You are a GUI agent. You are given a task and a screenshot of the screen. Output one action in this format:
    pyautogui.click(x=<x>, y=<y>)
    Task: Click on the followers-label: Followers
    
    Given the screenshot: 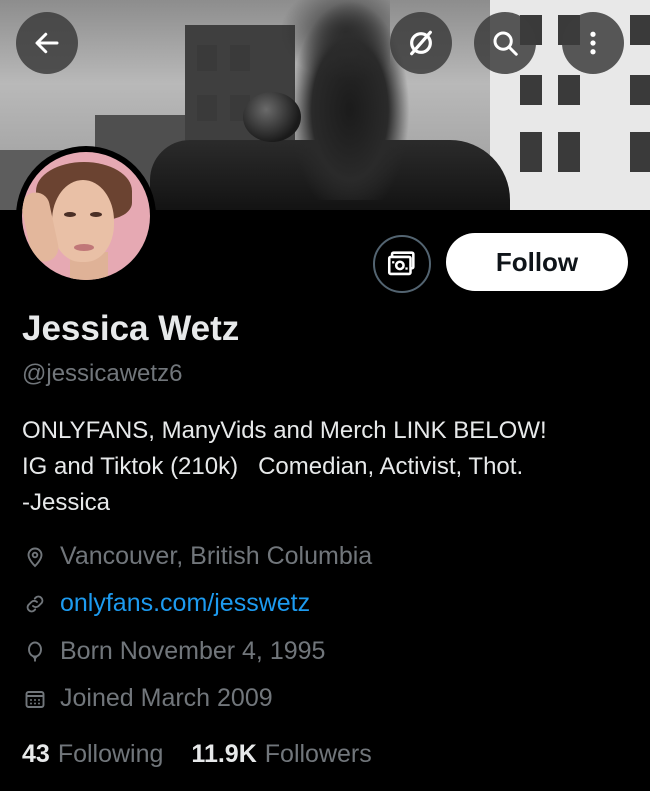 What is the action you would take?
    pyautogui.click(x=318, y=754)
    